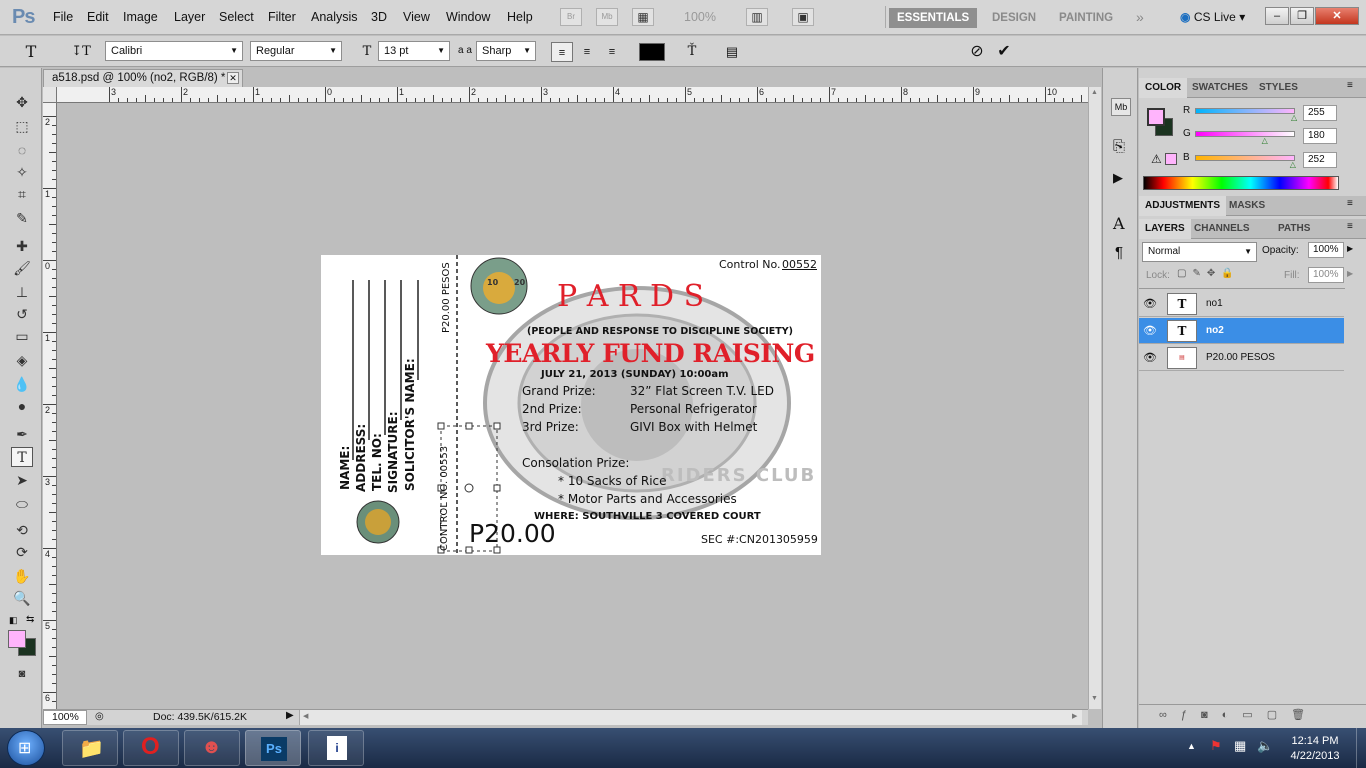 Image resolution: width=1366 pixels, height=768 pixels. Describe the element at coordinates (506, 51) in the screenshot. I see `antialias-select: Sharp ▼` at that location.